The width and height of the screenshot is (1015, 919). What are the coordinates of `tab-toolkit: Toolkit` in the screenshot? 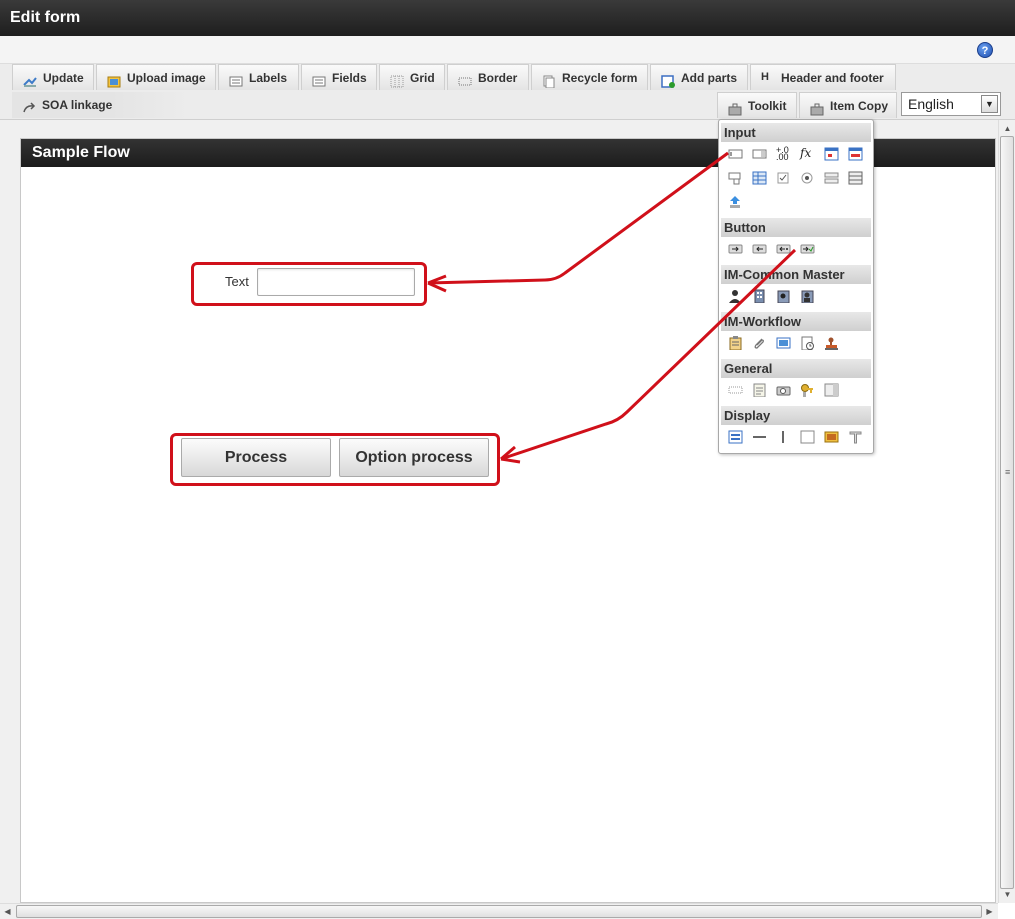 It's located at (757, 105).